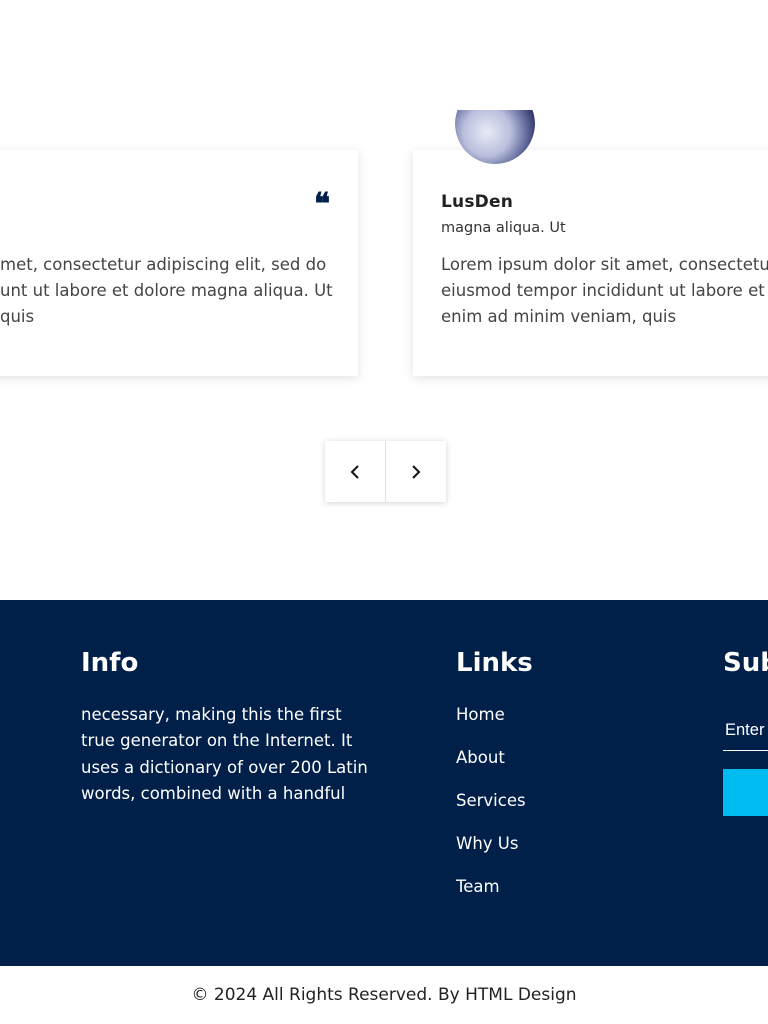 The height and width of the screenshot is (1024, 768). What do you see at coordinates (166, 290) in the screenshot?
I see `testimonial-text-line: unt ut labore et dolore magna aliqua. Ut` at bounding box center [166, 290].